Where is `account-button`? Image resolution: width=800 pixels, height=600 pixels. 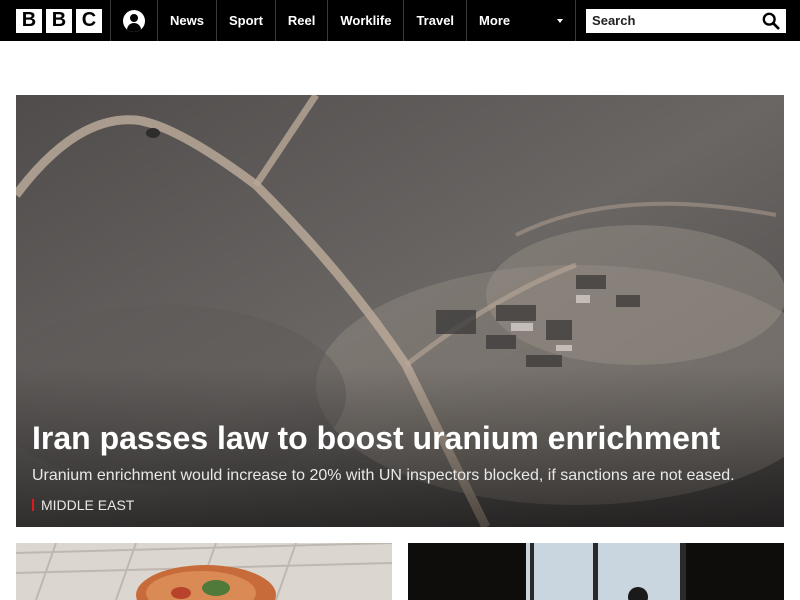 account-button is located at coordinates (134, 20).